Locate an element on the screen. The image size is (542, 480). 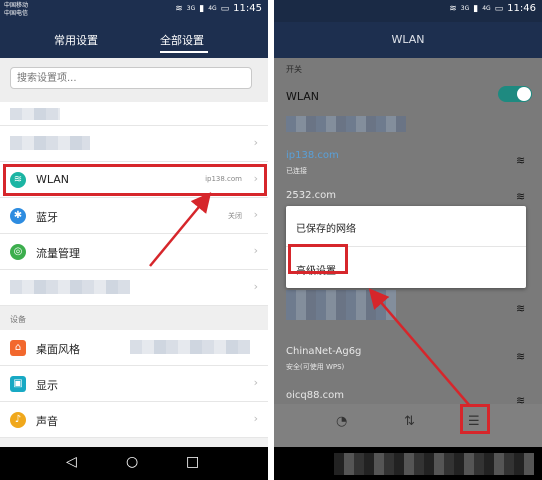
arrow-to-wlan is located at coordinates (180, 229).